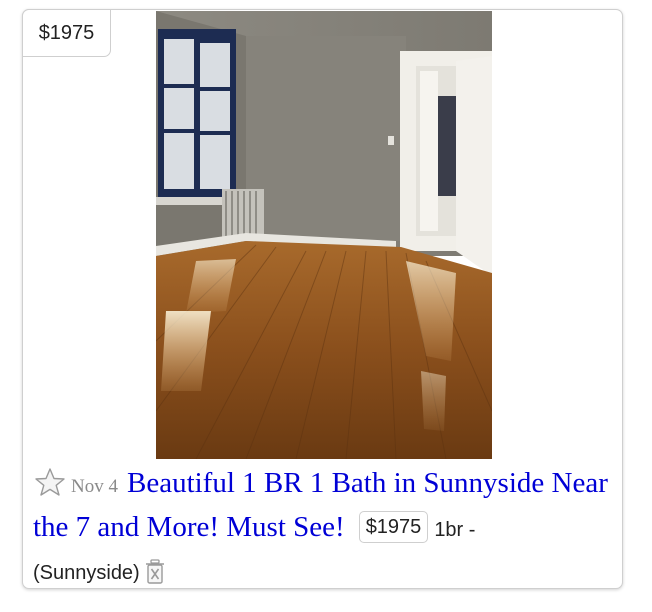  Describe the element at coordinates (393, 527) in the screenshot. I see `inline-price: $1975` at that location.